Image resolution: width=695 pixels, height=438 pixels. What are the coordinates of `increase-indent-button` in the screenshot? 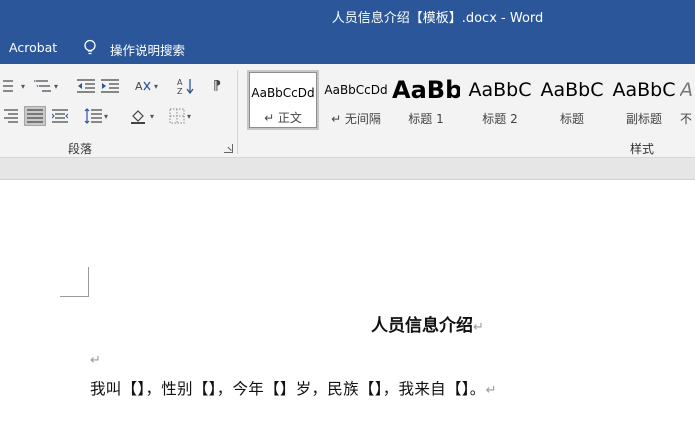 It's located at (110, 86).